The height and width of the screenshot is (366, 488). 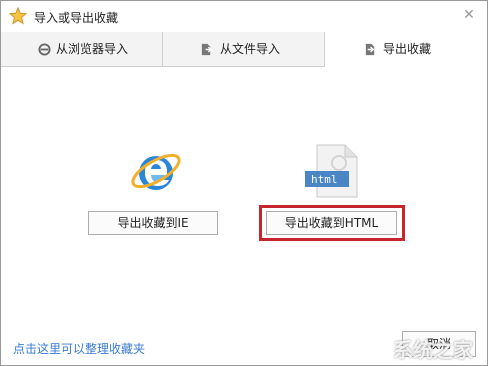 What do you see at coordinates (18, 16) in the screenshot?
I see `star-icon` at bounding box center [18, 16].